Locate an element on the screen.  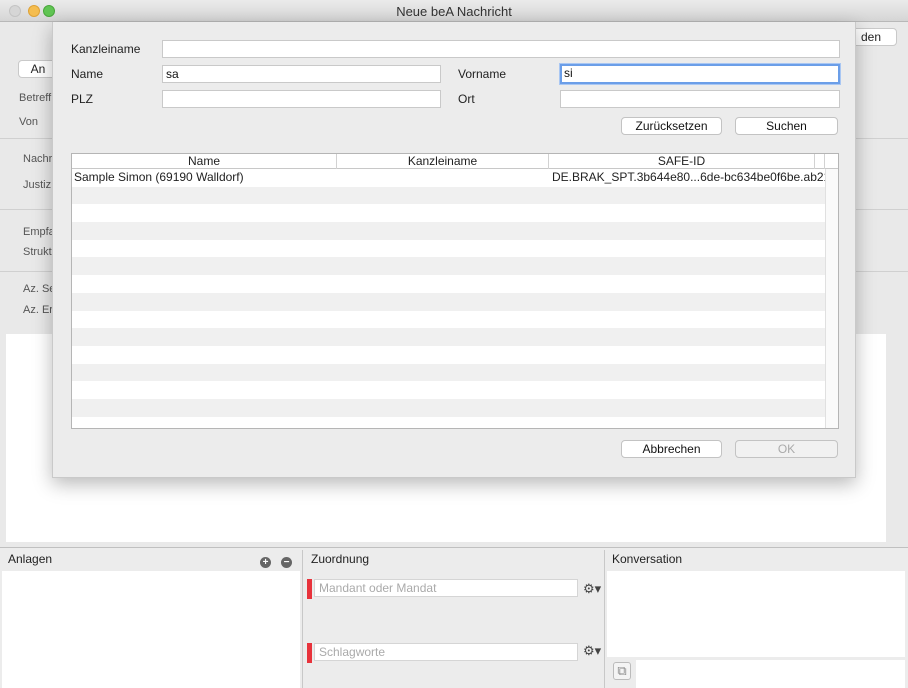
conversation-title: Konversation is located at coordinates (647, 559).